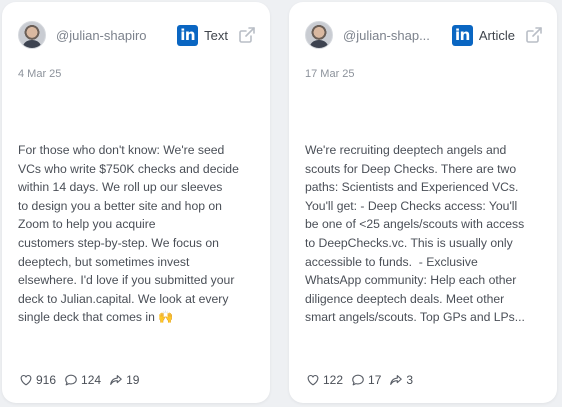  What do you see at coordinates (375, 380) in the screenshot?
I see `comments-count: 17` at bounding box center [375, 380].